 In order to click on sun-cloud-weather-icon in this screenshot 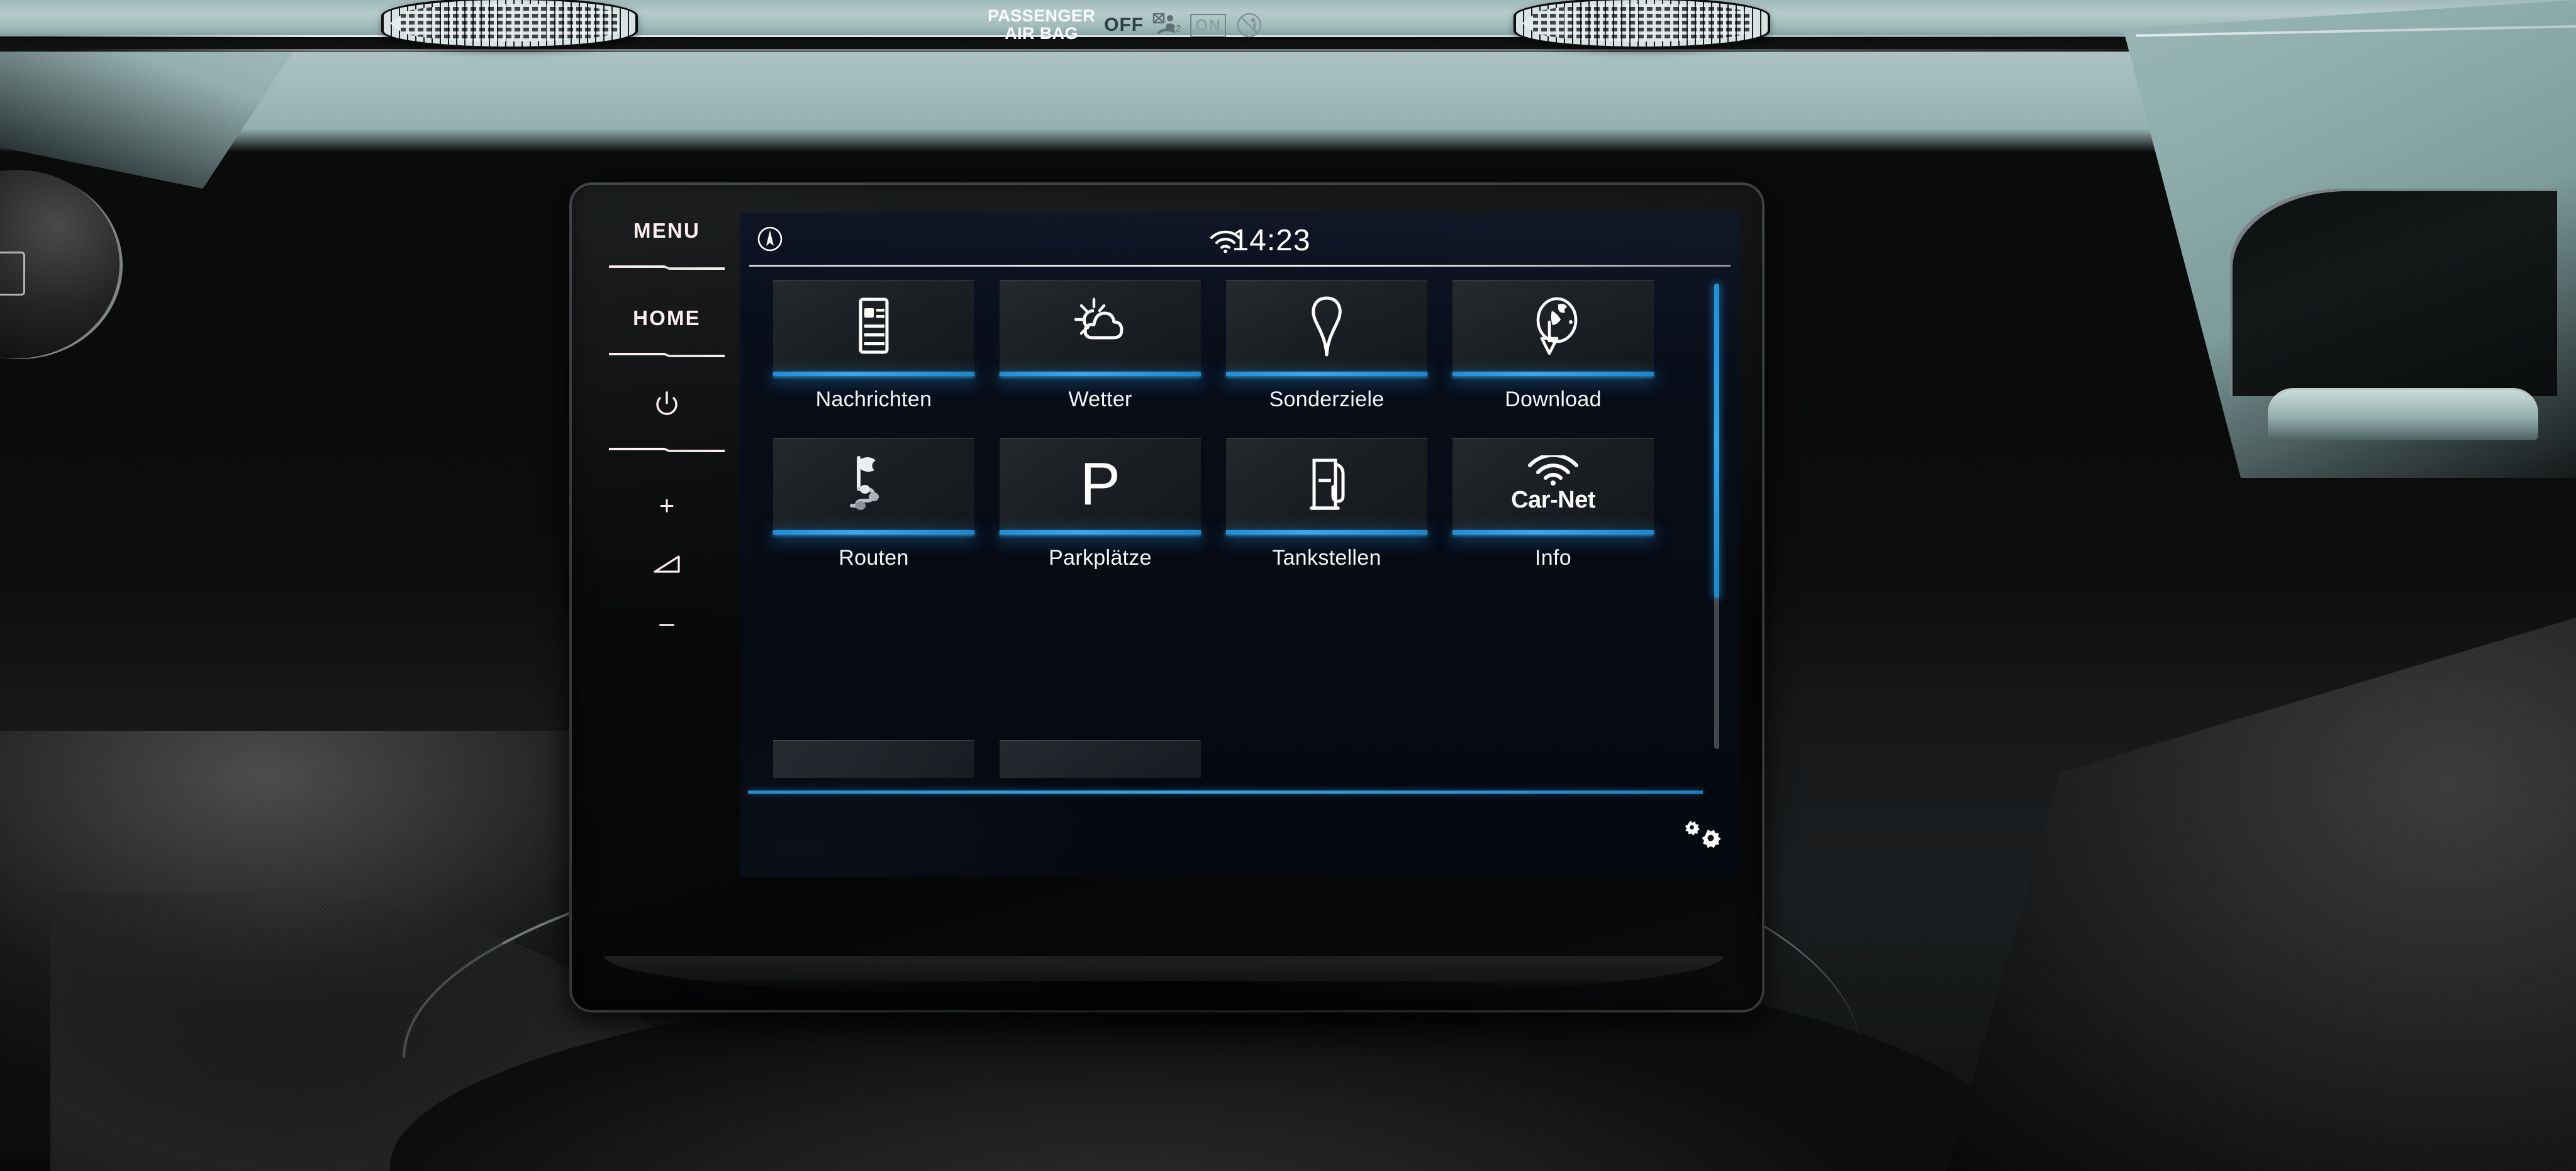, I will do `click(1100, 326)`.